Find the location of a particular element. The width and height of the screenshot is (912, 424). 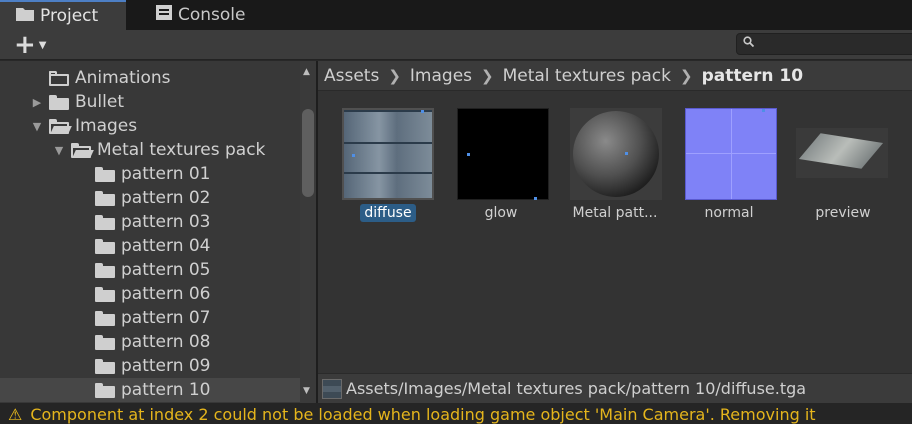

search-box is located at coordinates (824, 44).